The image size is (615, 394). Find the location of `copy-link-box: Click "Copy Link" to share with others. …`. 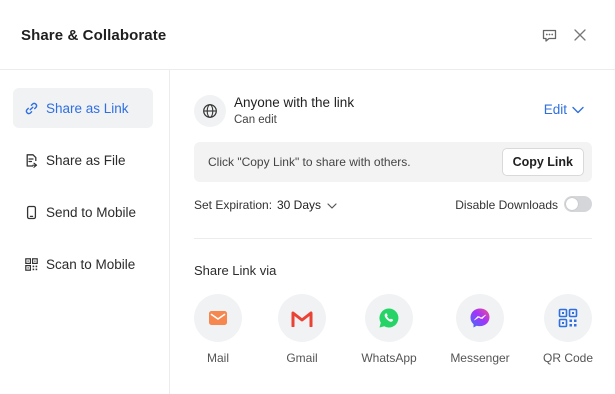

copy-link-box: Click "Copy Link" to share with others. … is located at coordinates (393, 162).